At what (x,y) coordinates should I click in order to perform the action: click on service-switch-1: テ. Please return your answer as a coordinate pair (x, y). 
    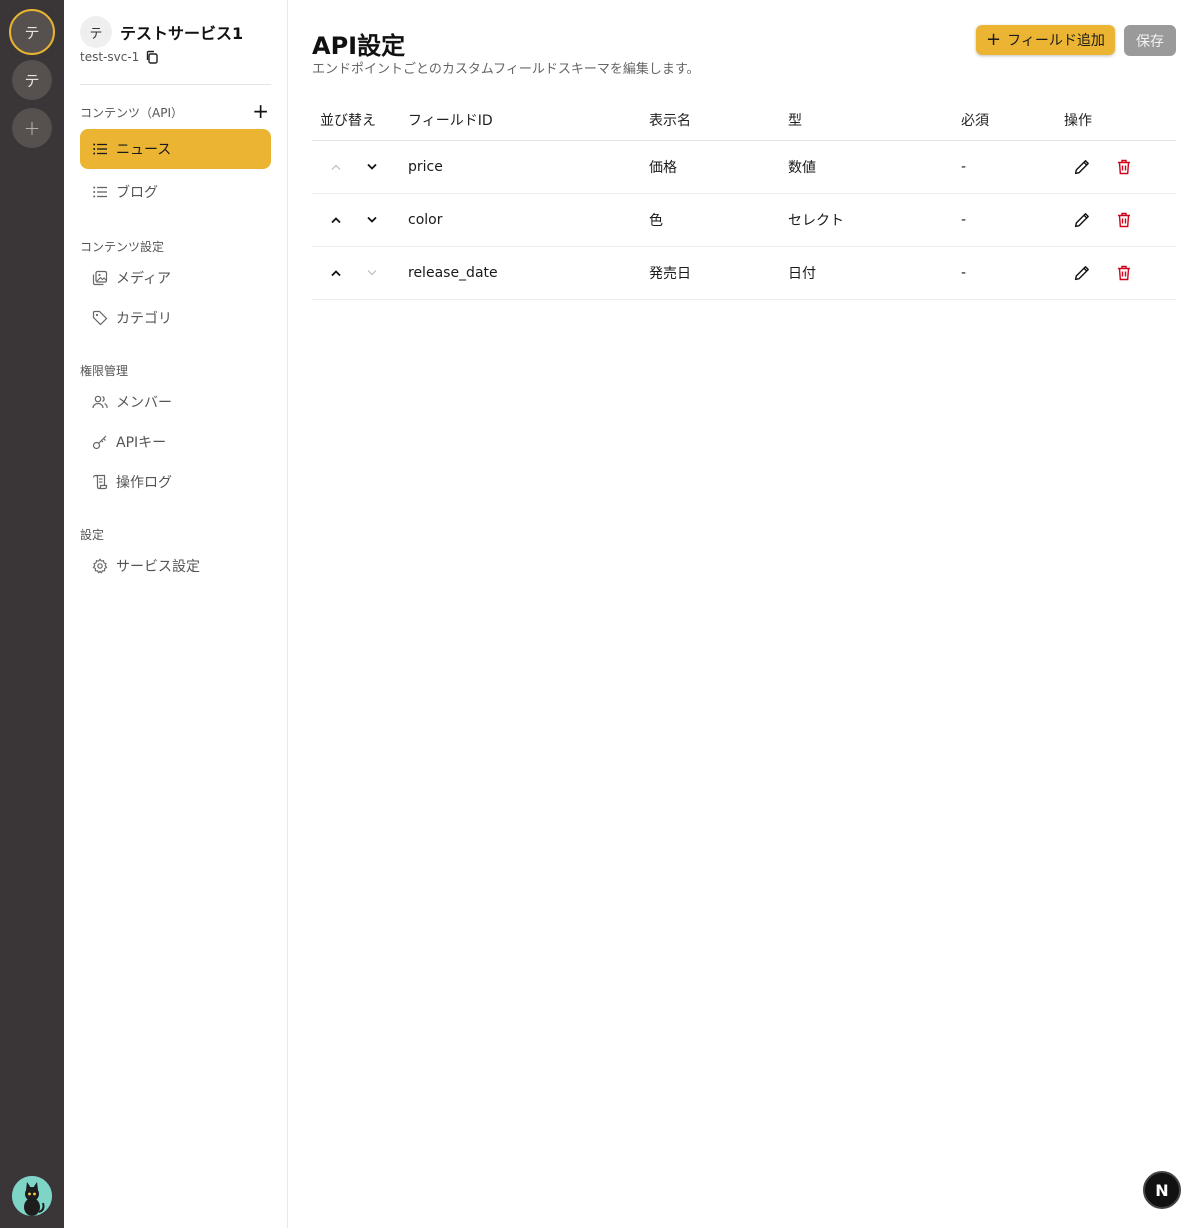
    Looking at the image, I should click on (32, 32).